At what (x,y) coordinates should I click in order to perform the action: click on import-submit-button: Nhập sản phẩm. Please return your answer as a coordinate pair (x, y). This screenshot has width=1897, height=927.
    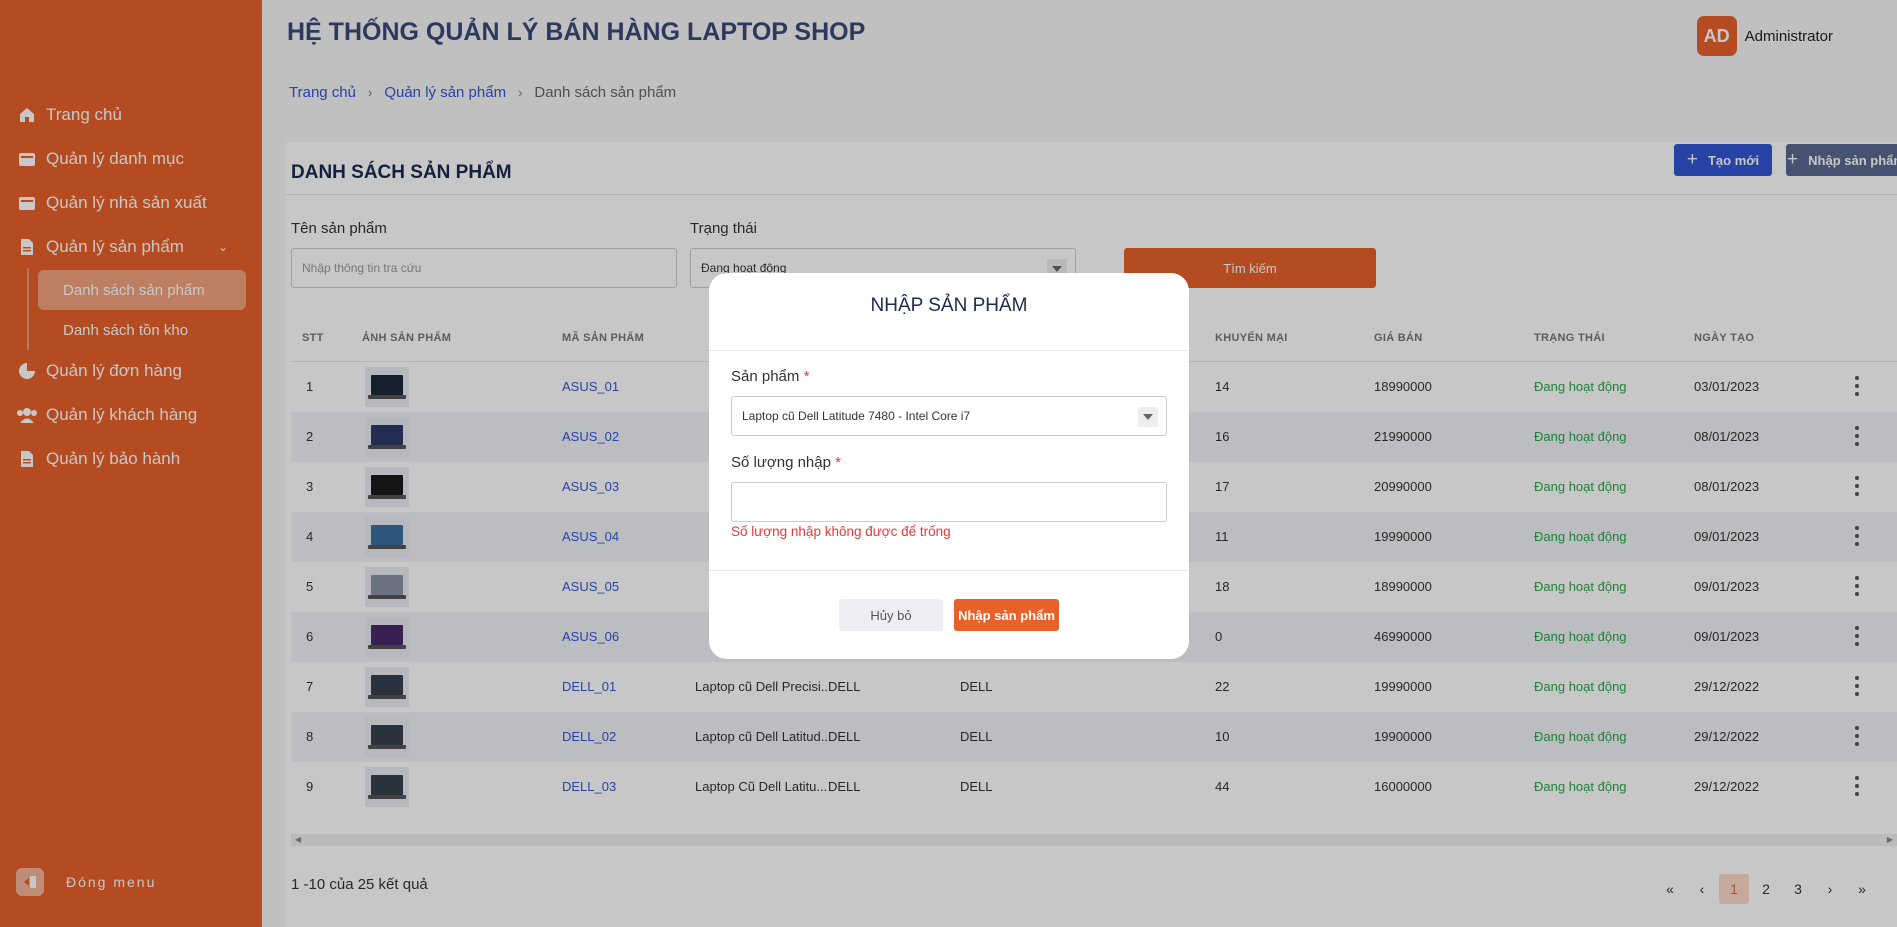
    Looking at the image, I should click on (1006, 615).